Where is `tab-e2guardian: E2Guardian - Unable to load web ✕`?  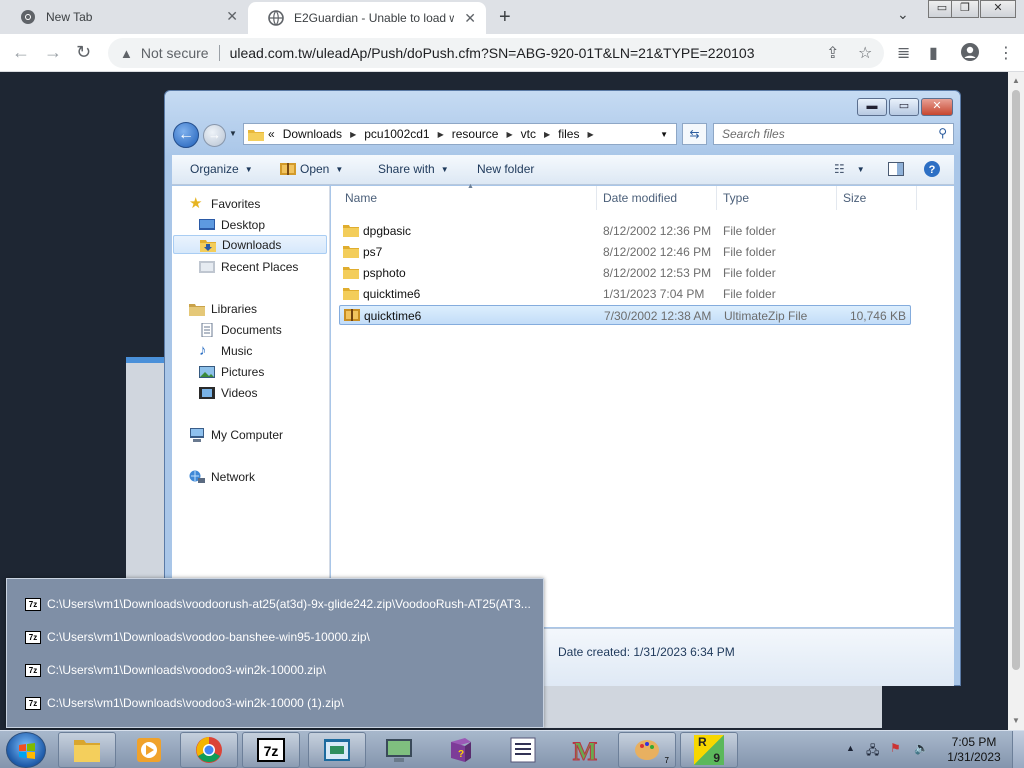
tab-e2guardian: E2Guardian - Unable to load web ✕ is located at coordinates (367, 18).